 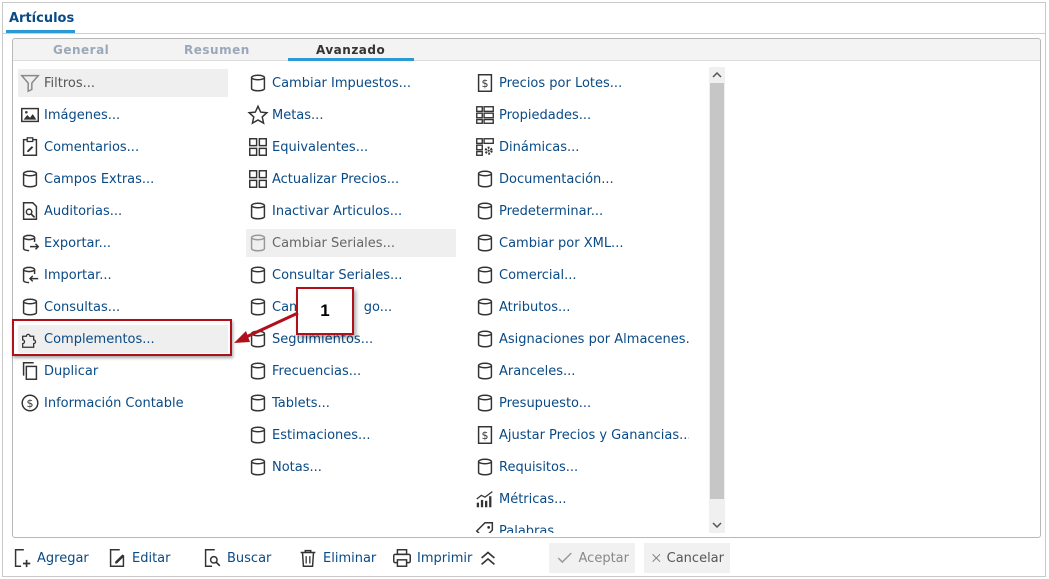 I want to click on editar-button: Editar, so click(x=138, y=558).